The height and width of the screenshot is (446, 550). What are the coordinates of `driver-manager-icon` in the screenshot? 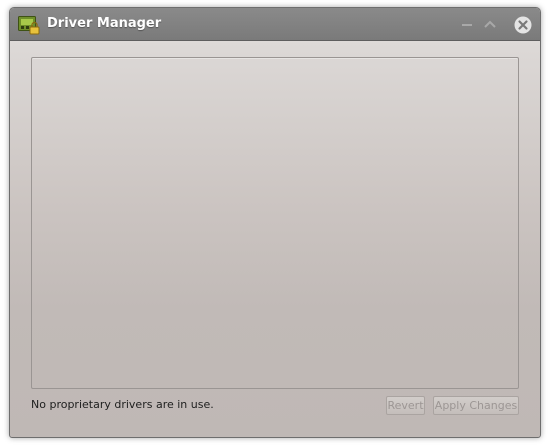 It's located at (29, 25).